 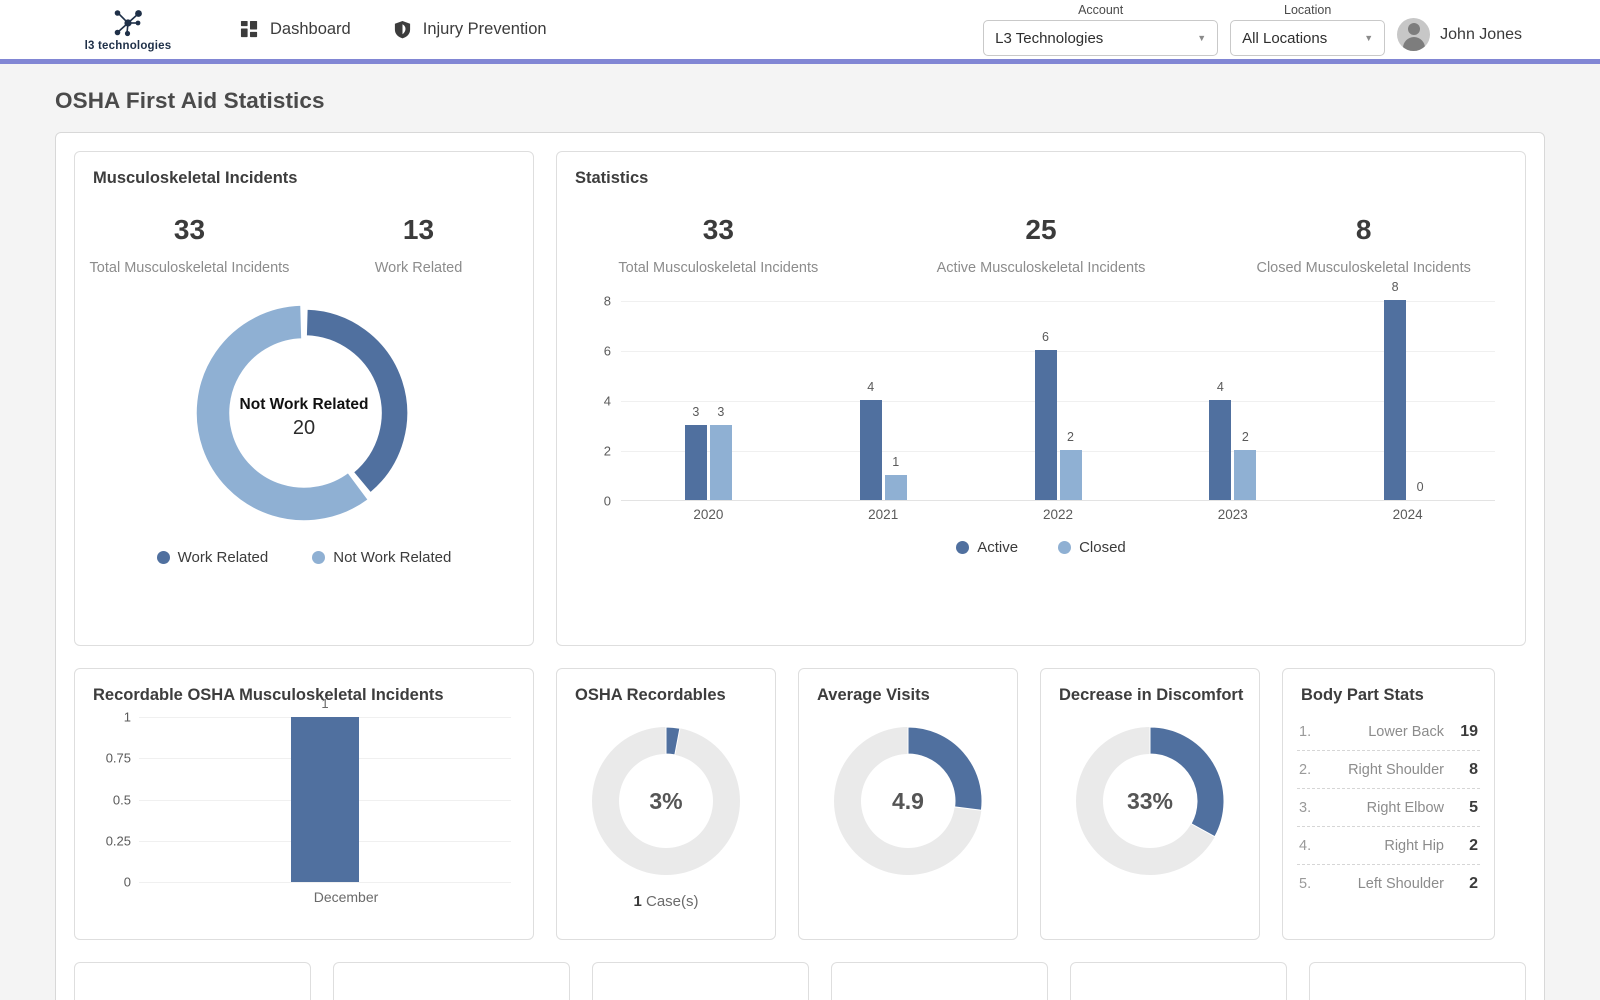 I want to click on kpi-work-related-label: Work Related, so click(x=418, y=268).